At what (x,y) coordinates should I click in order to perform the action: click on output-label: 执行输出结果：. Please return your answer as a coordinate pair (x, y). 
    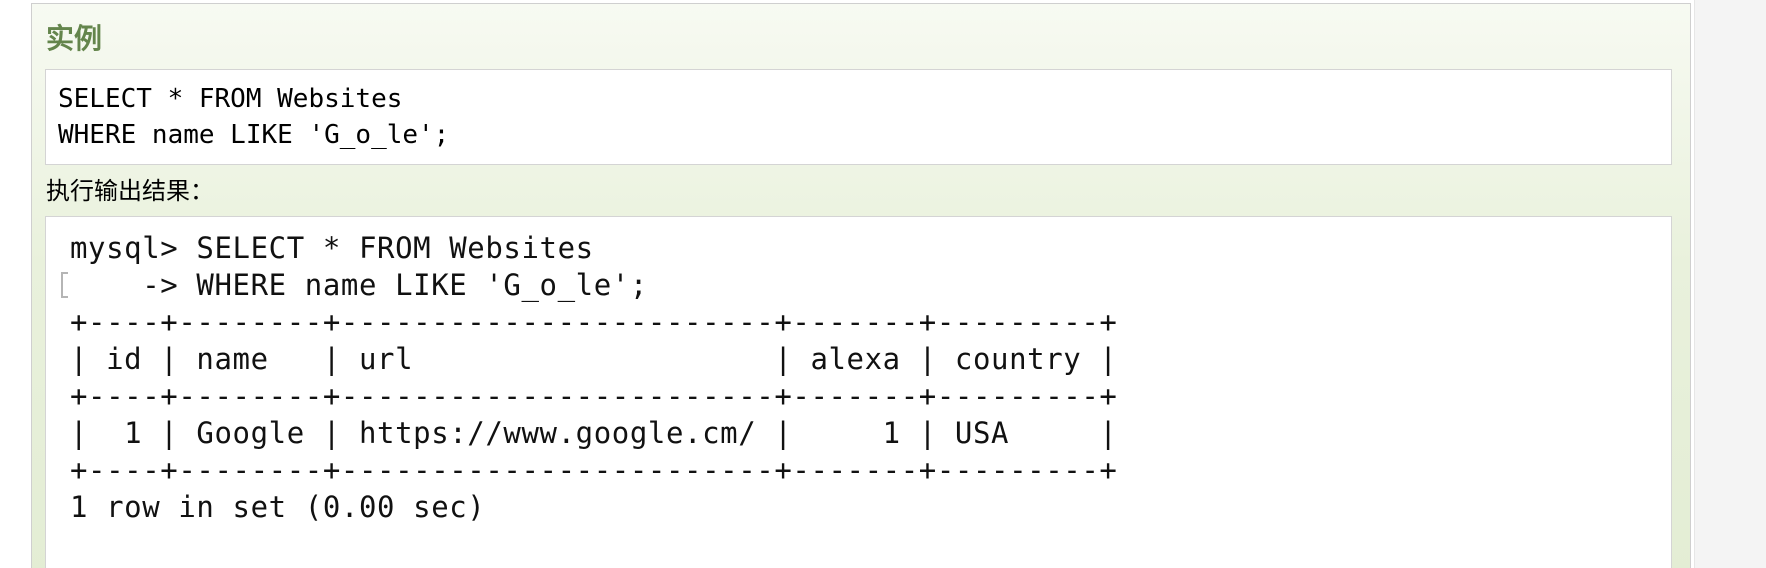
    Looking at the image, I should click on (130, 191).